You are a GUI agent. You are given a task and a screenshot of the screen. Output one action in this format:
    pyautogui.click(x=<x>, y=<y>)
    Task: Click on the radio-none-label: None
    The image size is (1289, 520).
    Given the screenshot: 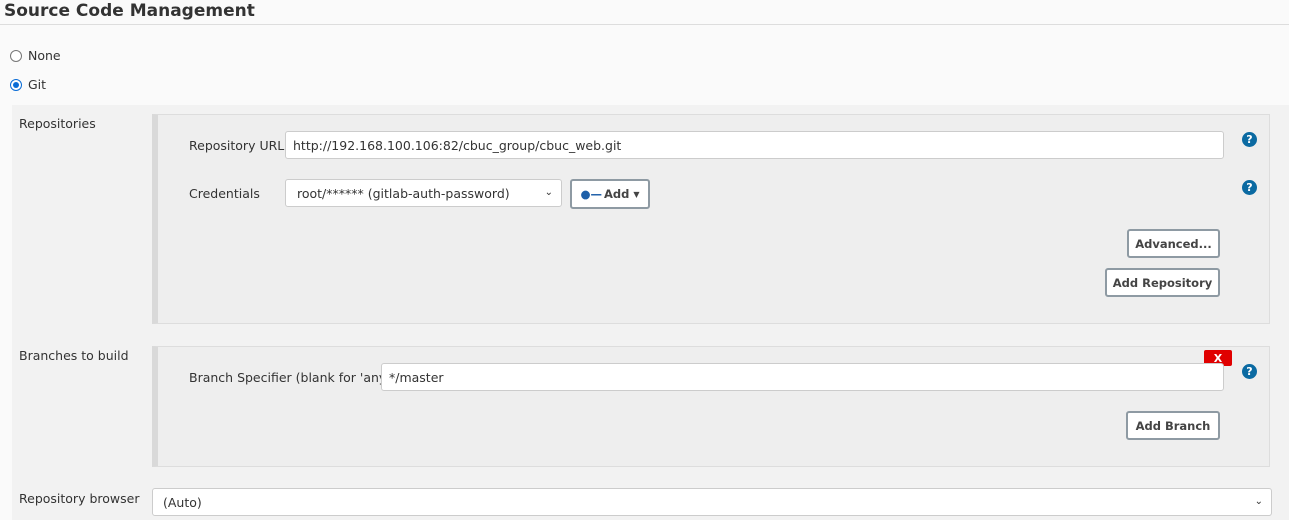 What is the action you would take?
    pyautogui.click(x=44, y=55)
    